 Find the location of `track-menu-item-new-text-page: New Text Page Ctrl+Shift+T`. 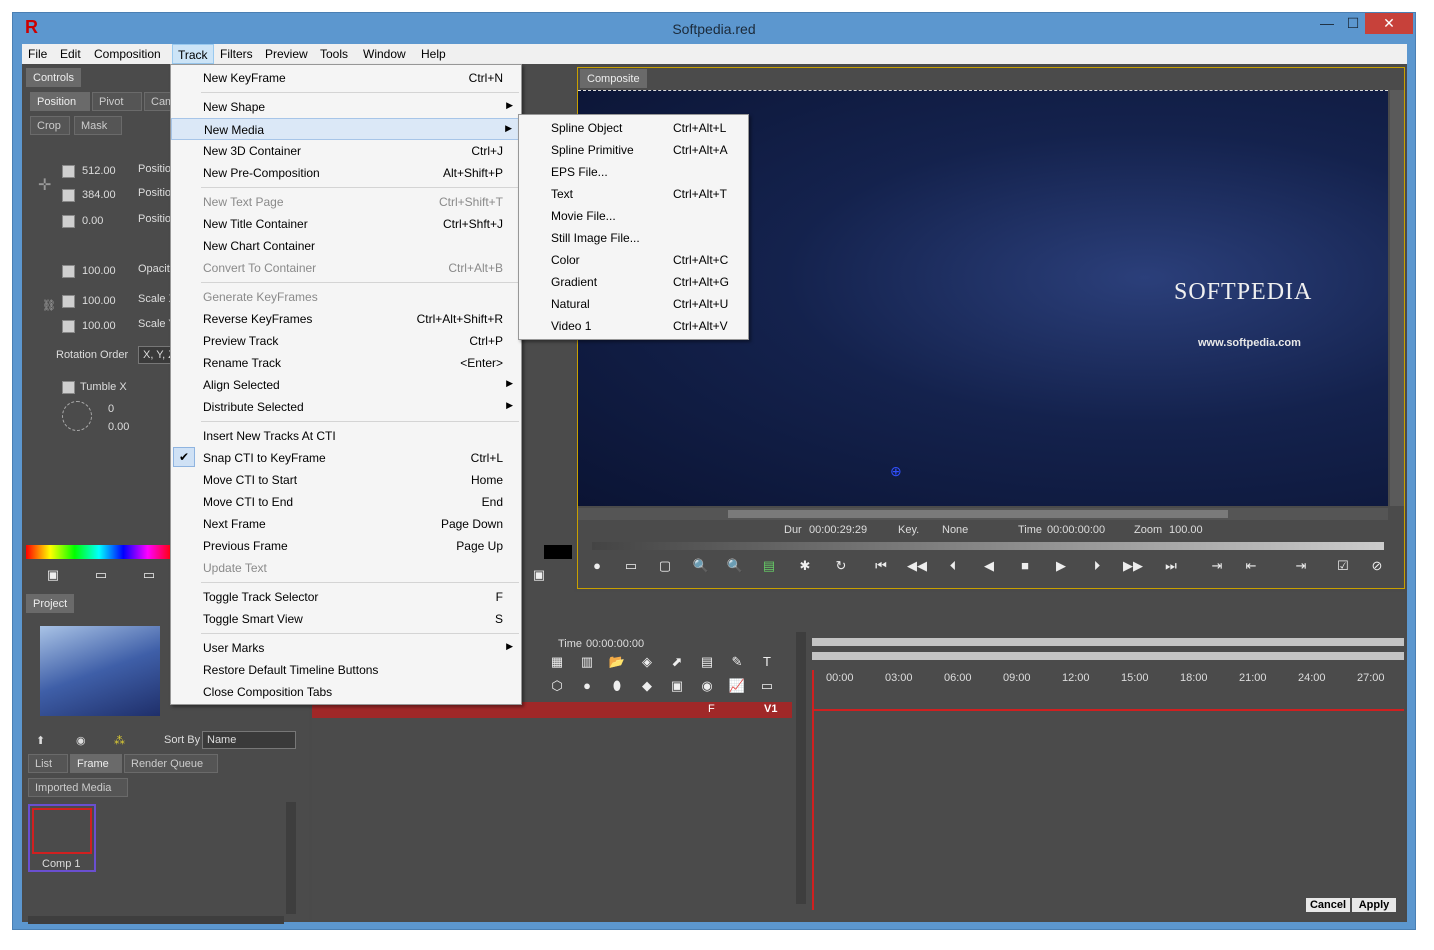

track-menu-item-new-text-page: New Text Page Ctrl+Shift+T is located at coordinates (346, 202).